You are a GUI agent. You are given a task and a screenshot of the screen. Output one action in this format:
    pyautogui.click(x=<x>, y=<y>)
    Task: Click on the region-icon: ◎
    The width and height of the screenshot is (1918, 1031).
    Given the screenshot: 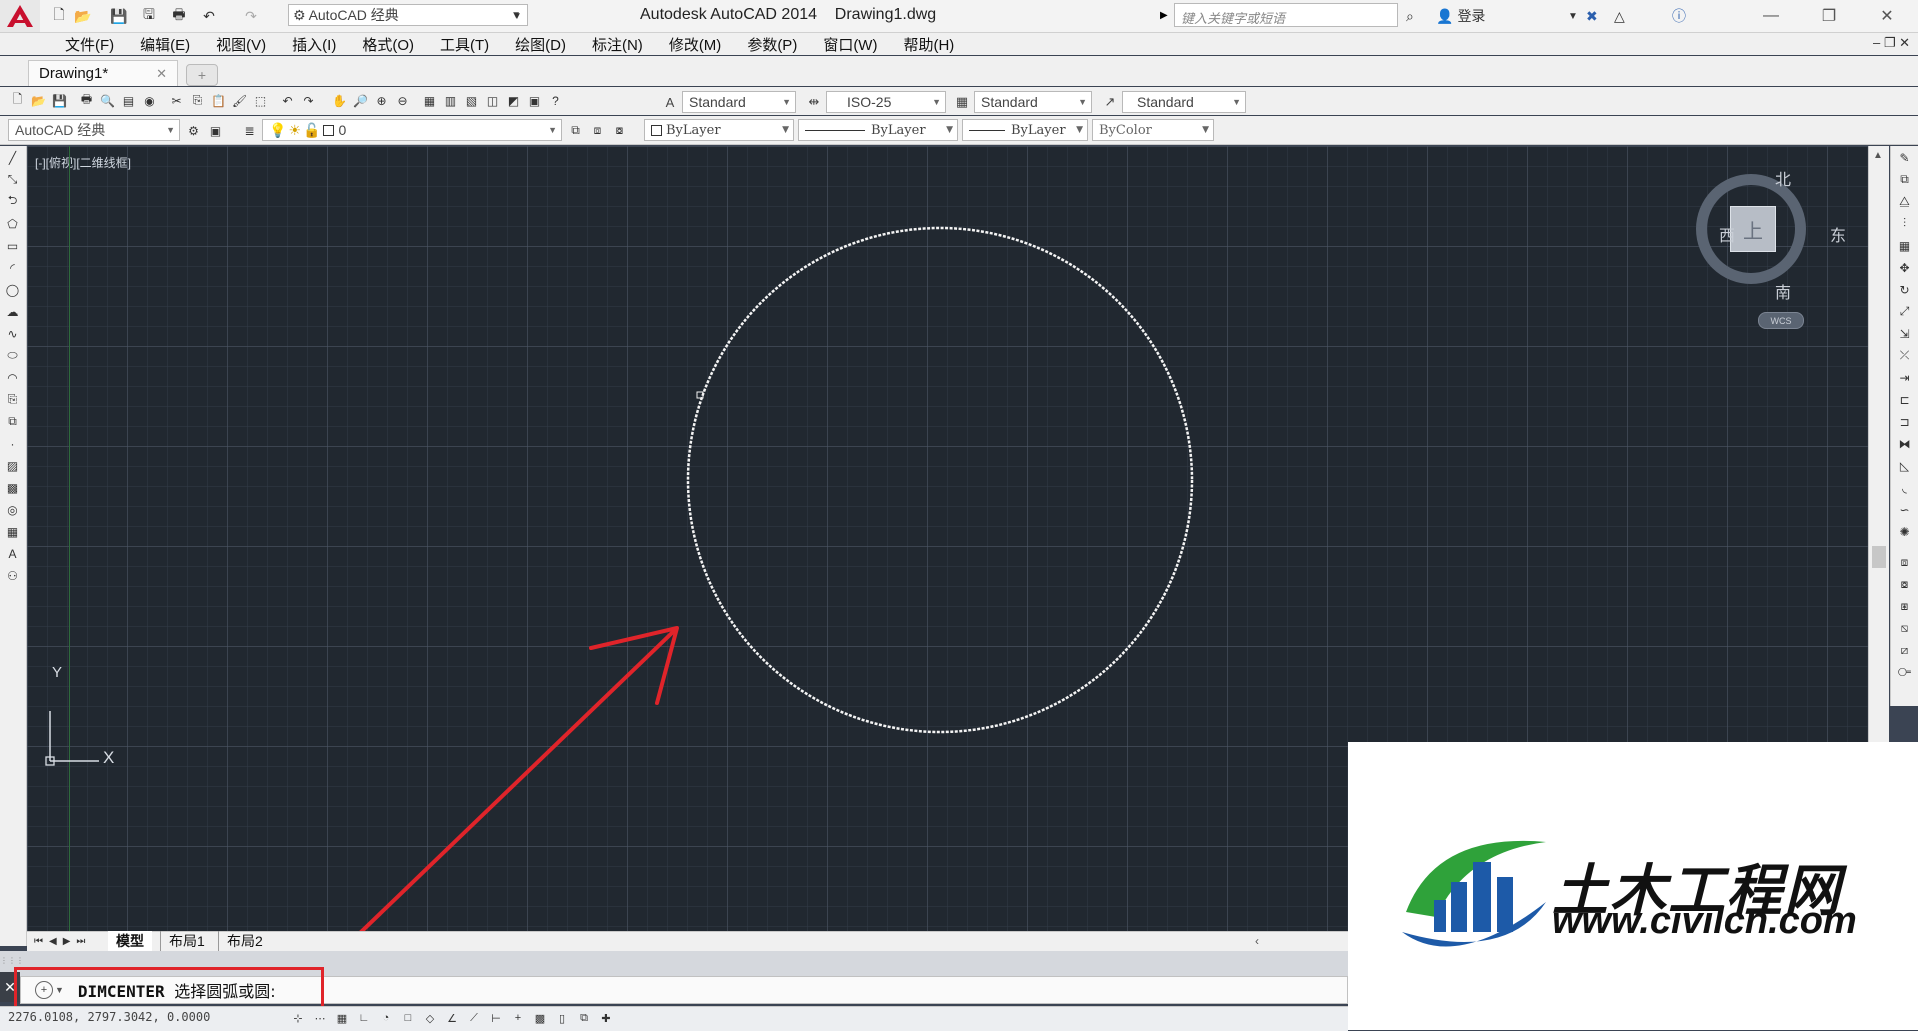 What is the action you would take?
    pyautogui.click(x=12, y=509)
    